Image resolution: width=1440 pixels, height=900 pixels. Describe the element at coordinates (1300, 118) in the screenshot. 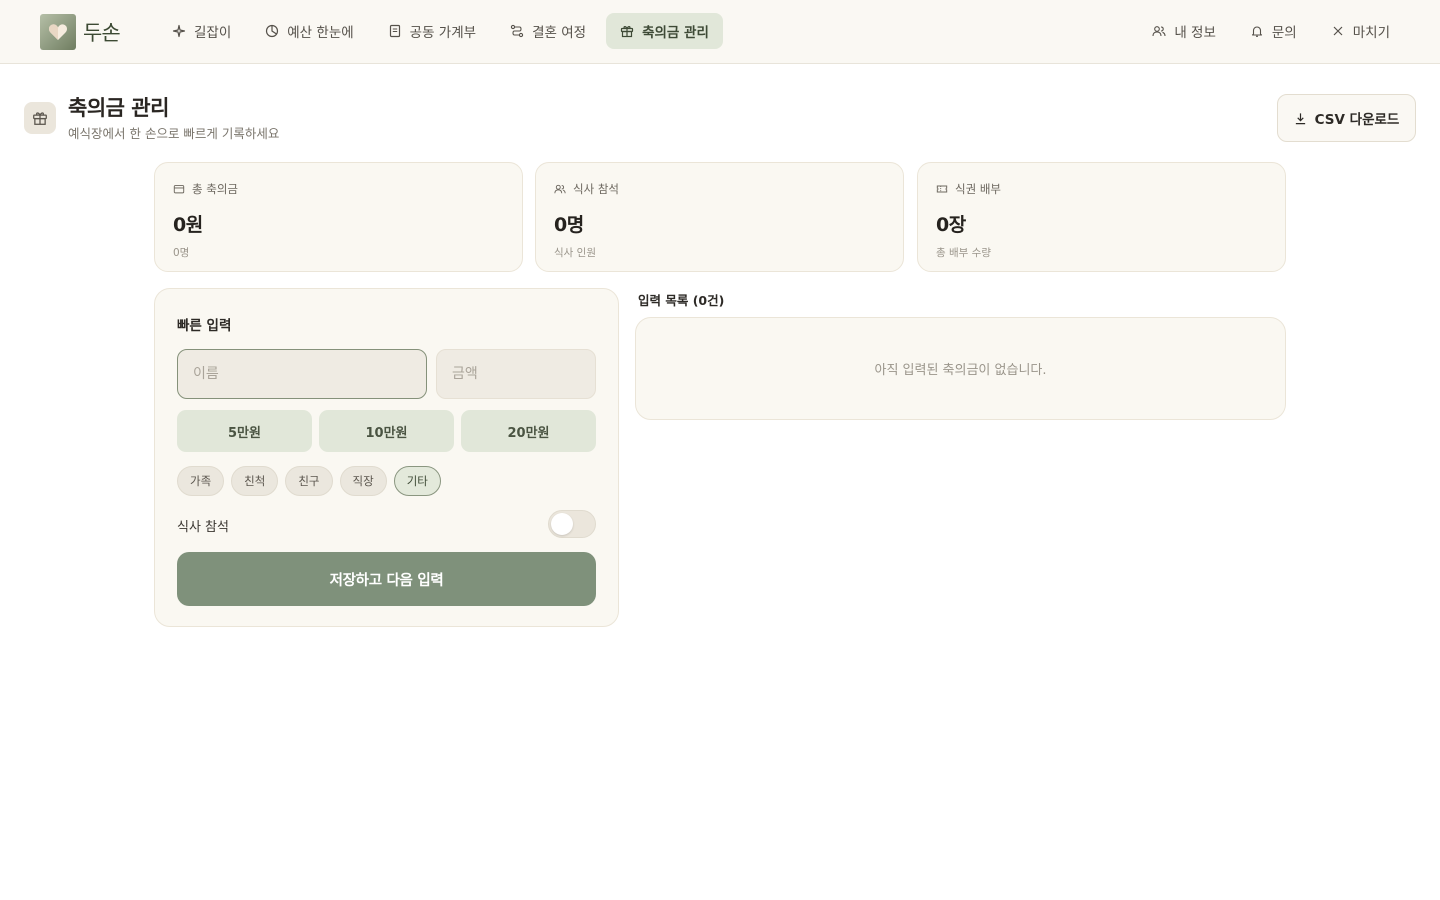

I see `download-icon` at that location.